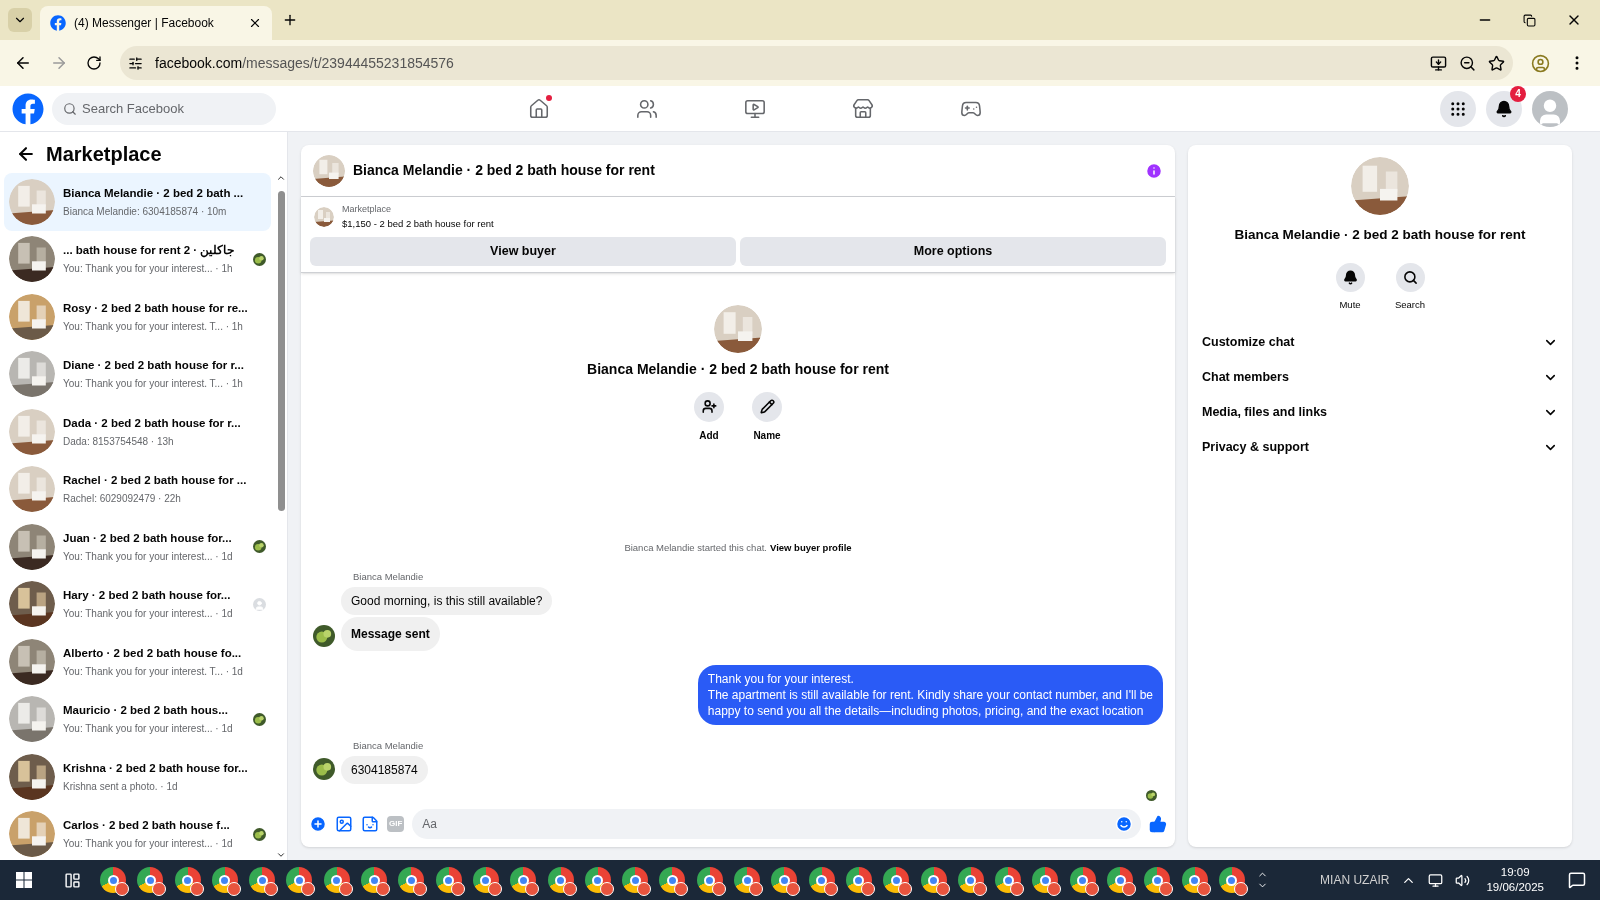 The image size is (1600, 900). I want to click on clock-time: 19:09, so click(1515, 872).